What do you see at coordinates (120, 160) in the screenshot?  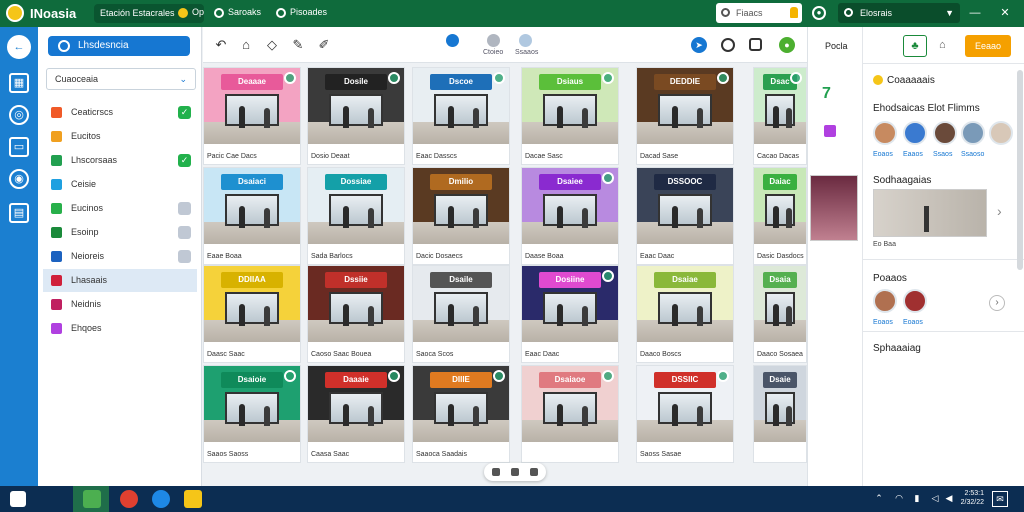 I see `sidebar-item: Lhscorsaas ✓` at bounding box center [120, 160].